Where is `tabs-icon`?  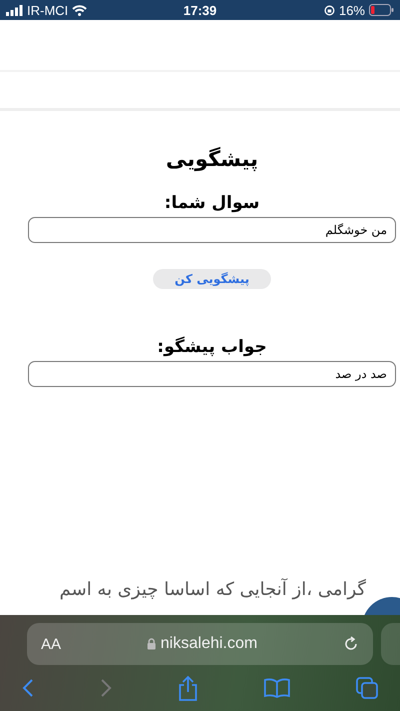
tabs-icon is located at coordinates (367, 688).